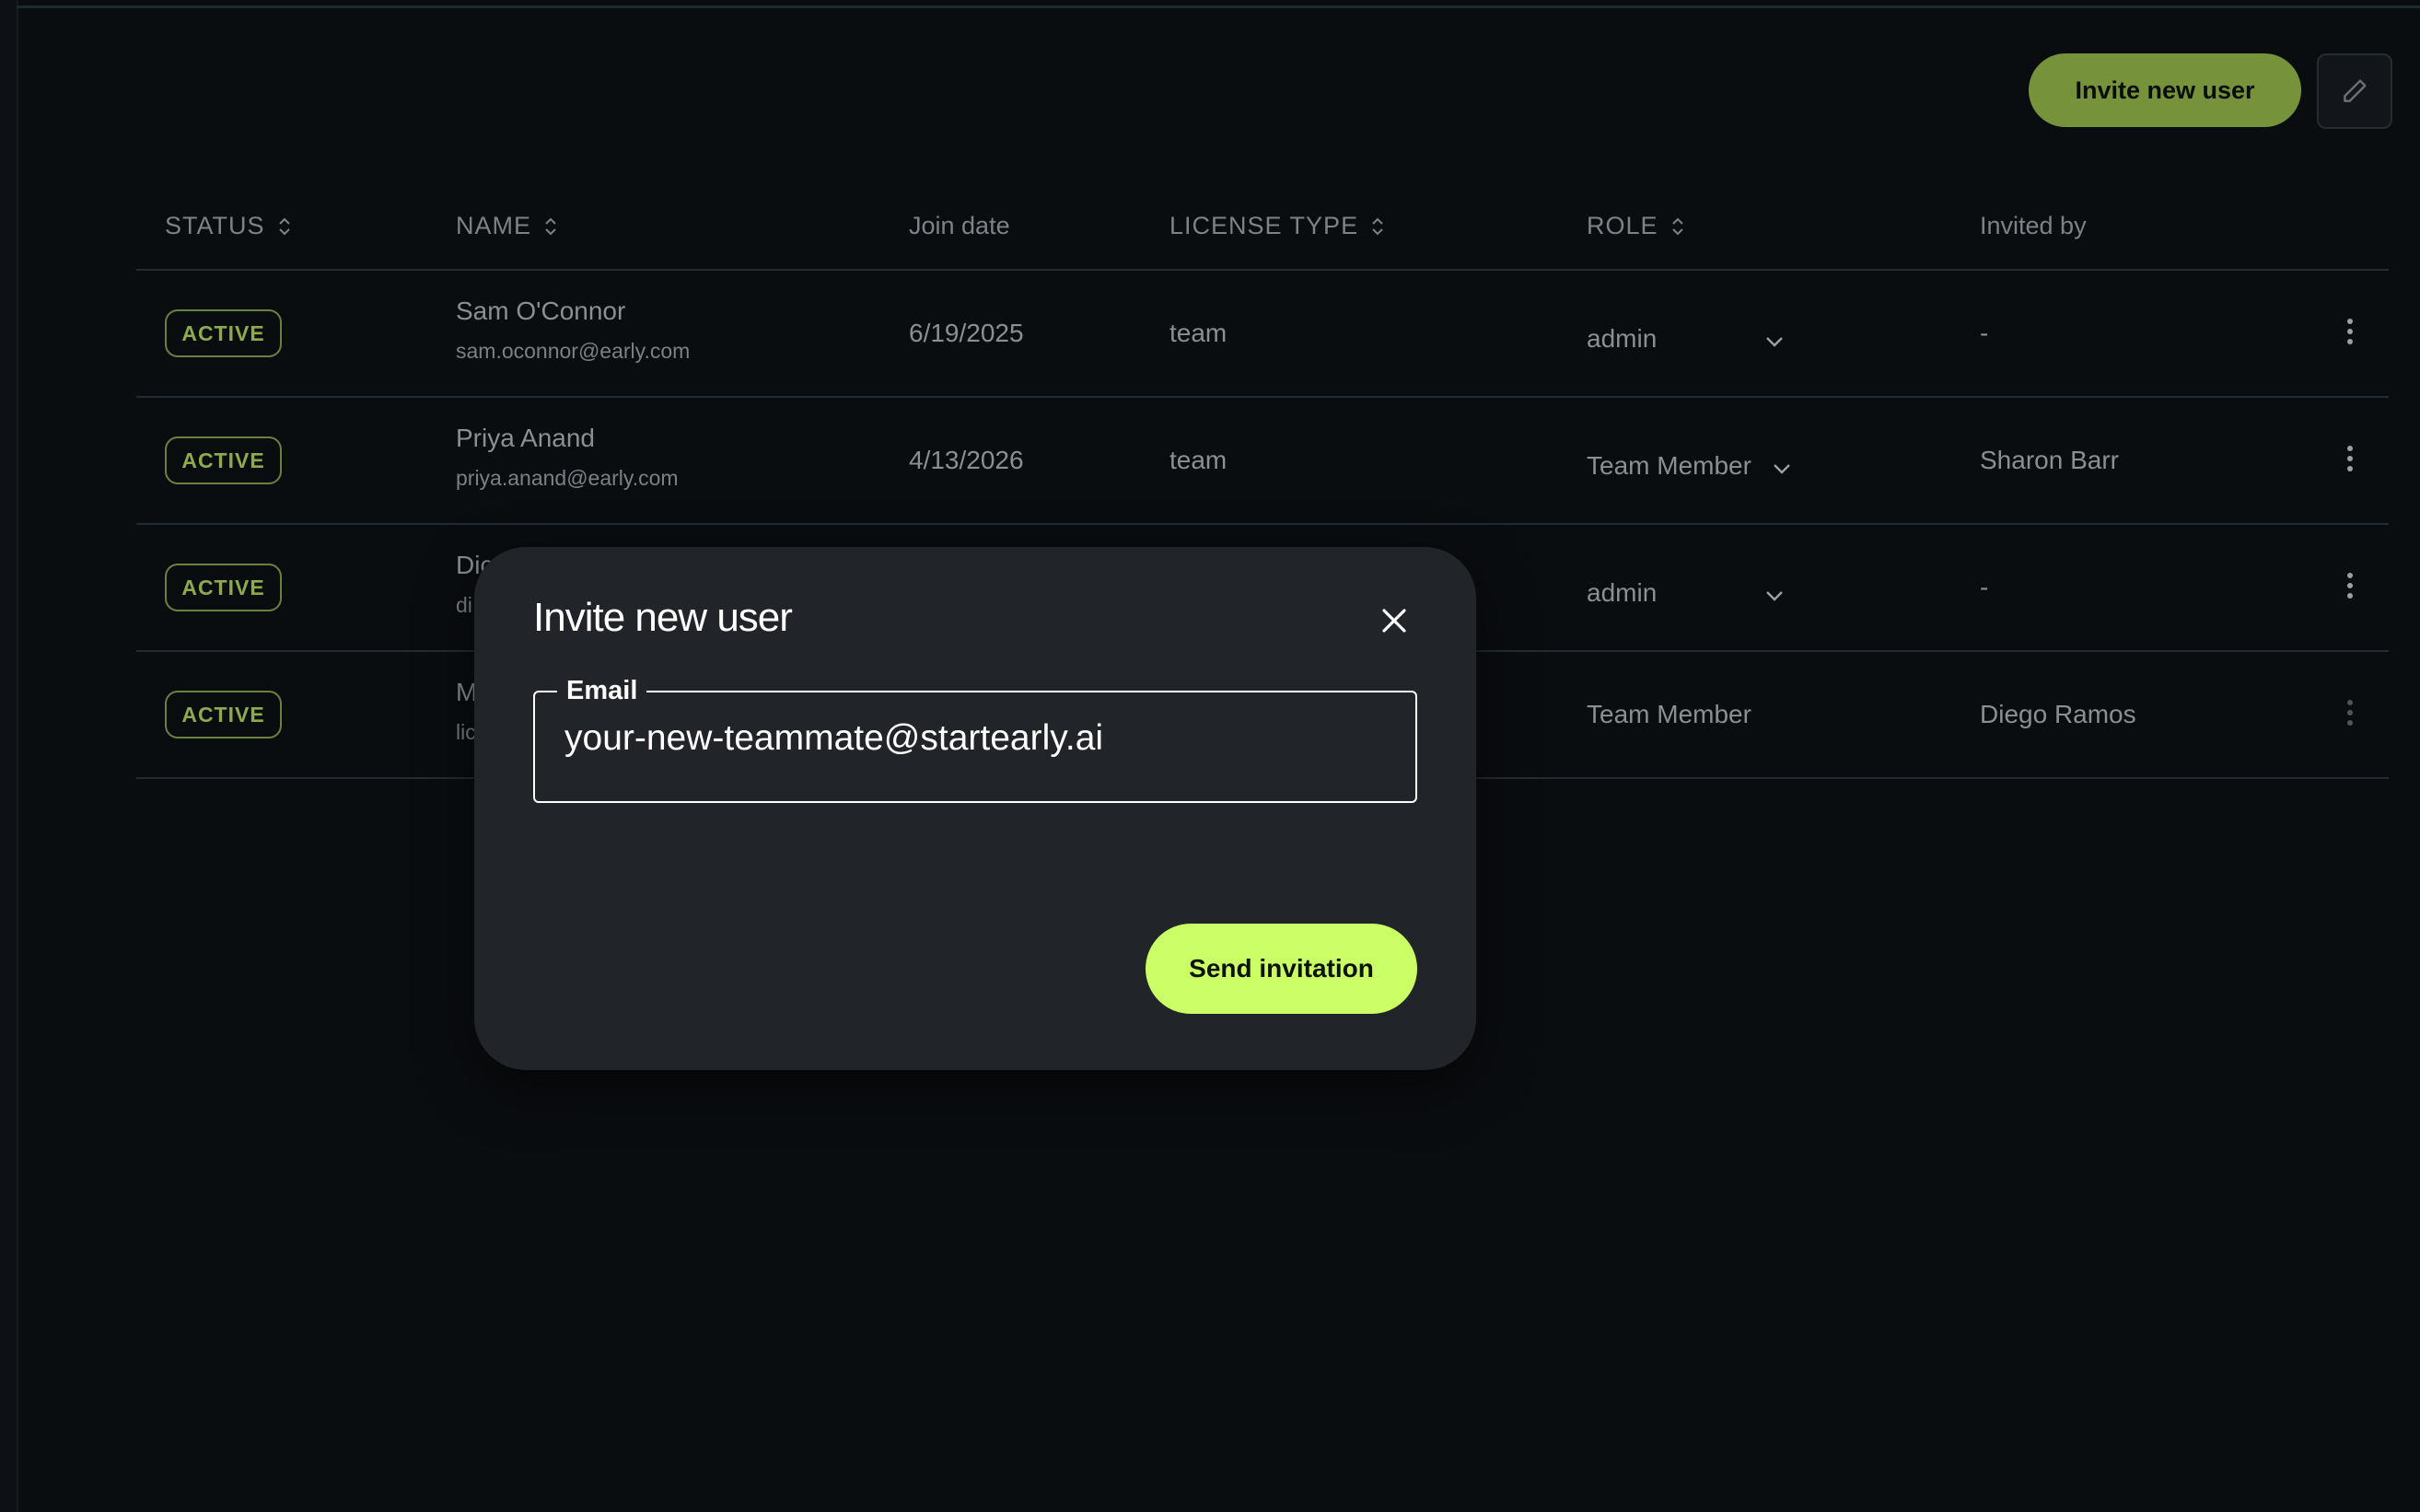  What do you see at coordinates (966, 460) in the screenshot?
I see `join-date: 4/13/2026` at bounding box center [966, 460].